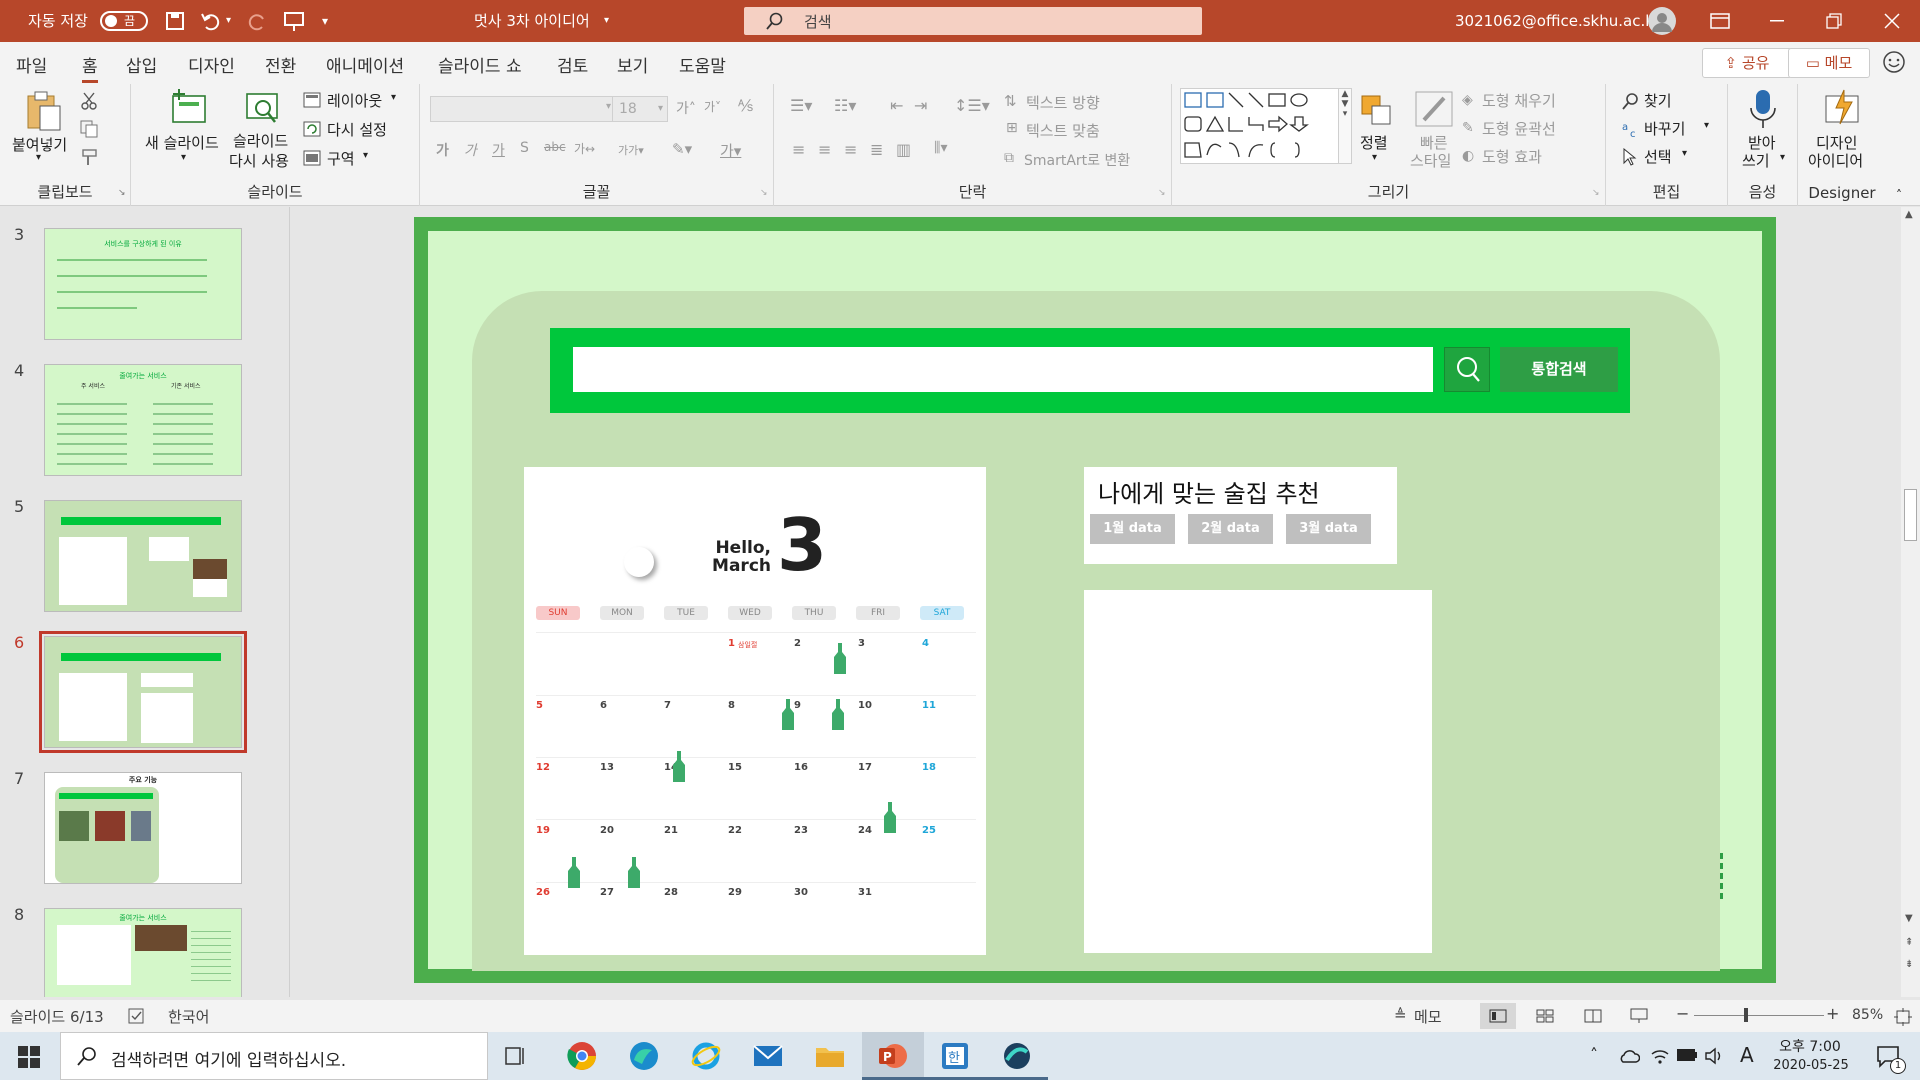 The image size is (1920, 1080). I want to click on increase-indent-icon: ⇥, so click(920, 105).